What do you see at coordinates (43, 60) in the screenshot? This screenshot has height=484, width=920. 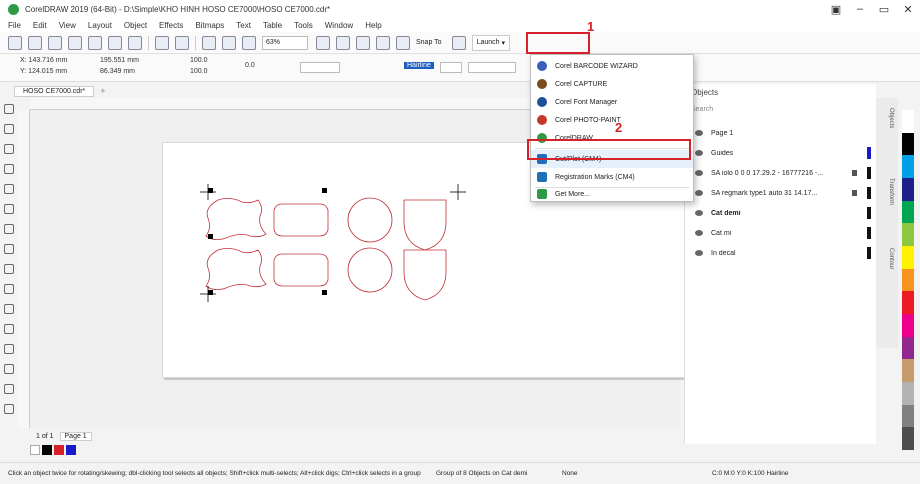 I see `x-position-field: X: 143.716 mm` at bounding box center [43, 60].